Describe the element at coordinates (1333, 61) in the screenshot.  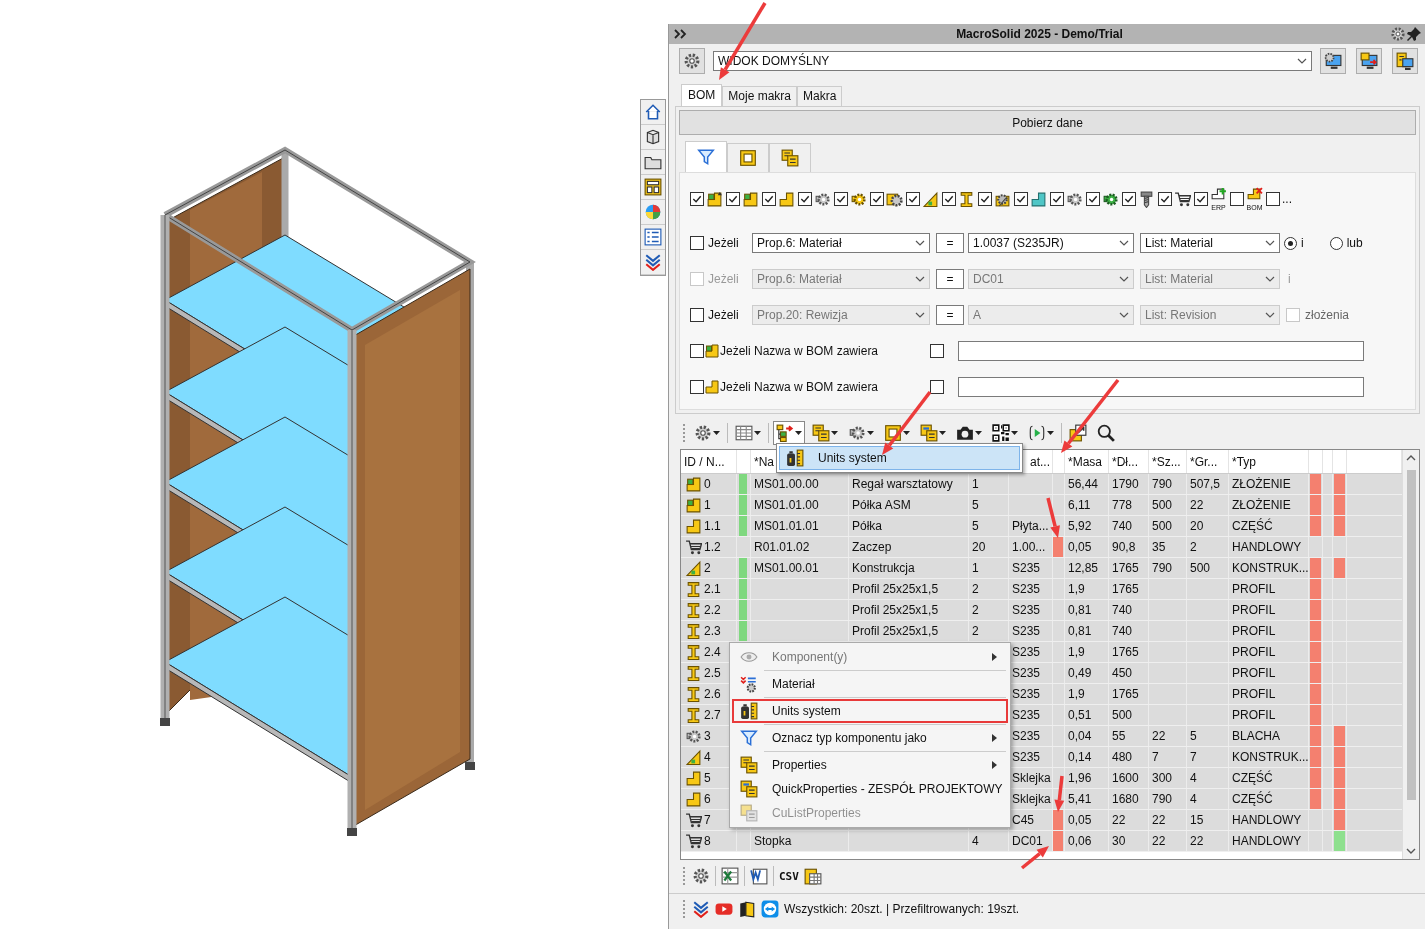
I see `monitor-settings-button` at that location.